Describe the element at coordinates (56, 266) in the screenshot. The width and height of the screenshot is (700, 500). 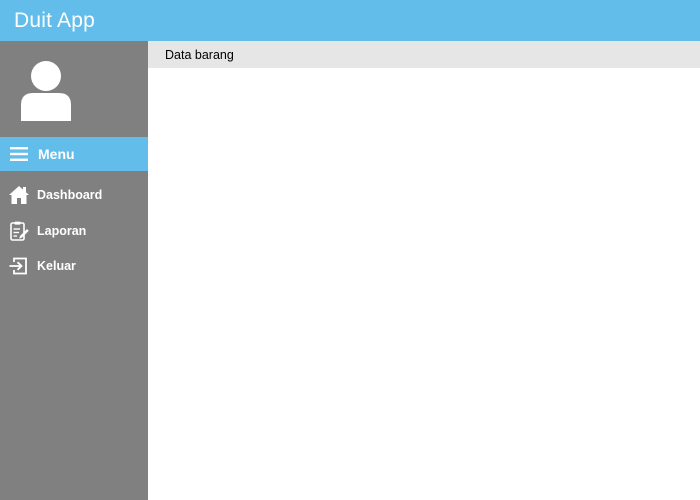
I see `sidebar-item-label: Keluar` at that location.